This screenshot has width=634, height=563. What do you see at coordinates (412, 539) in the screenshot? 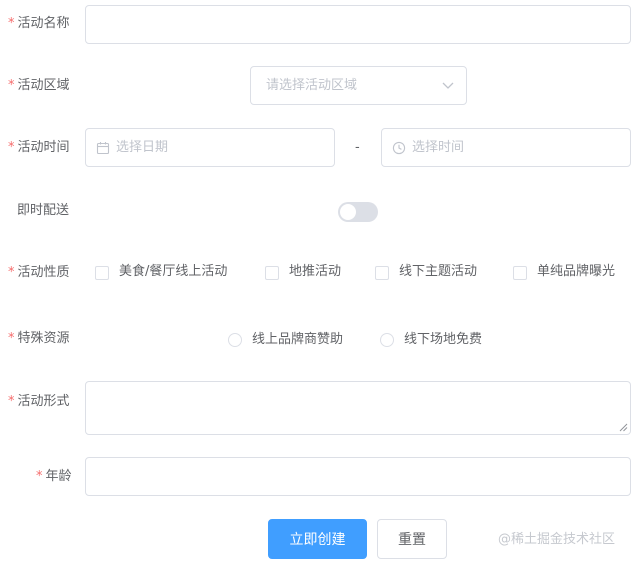
I see `reset-button: 重置` at bounding box center [412, 539].